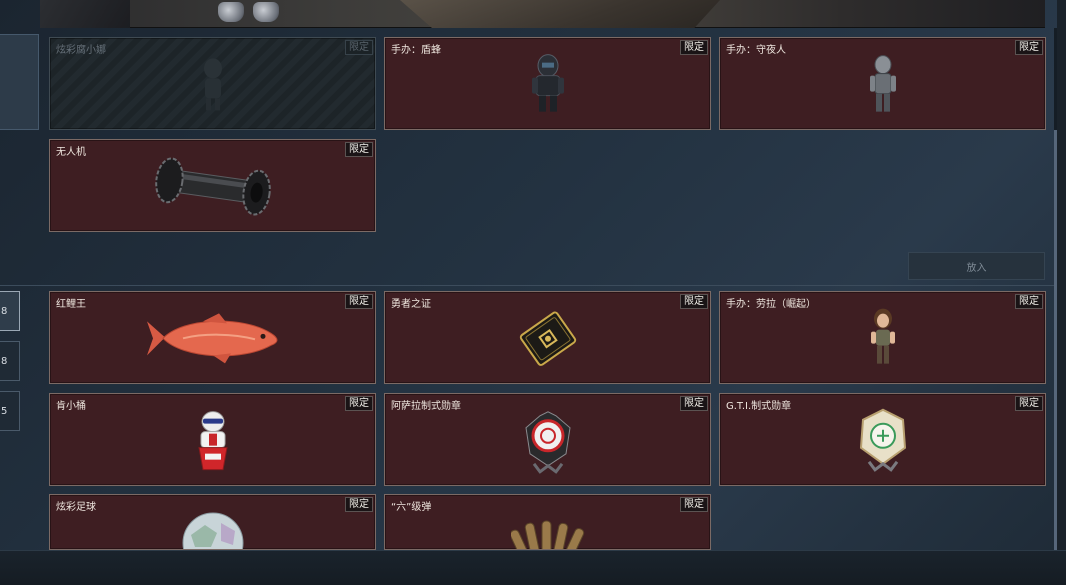  I want to click on item-name: 炫彩足球, so click(76, 507).